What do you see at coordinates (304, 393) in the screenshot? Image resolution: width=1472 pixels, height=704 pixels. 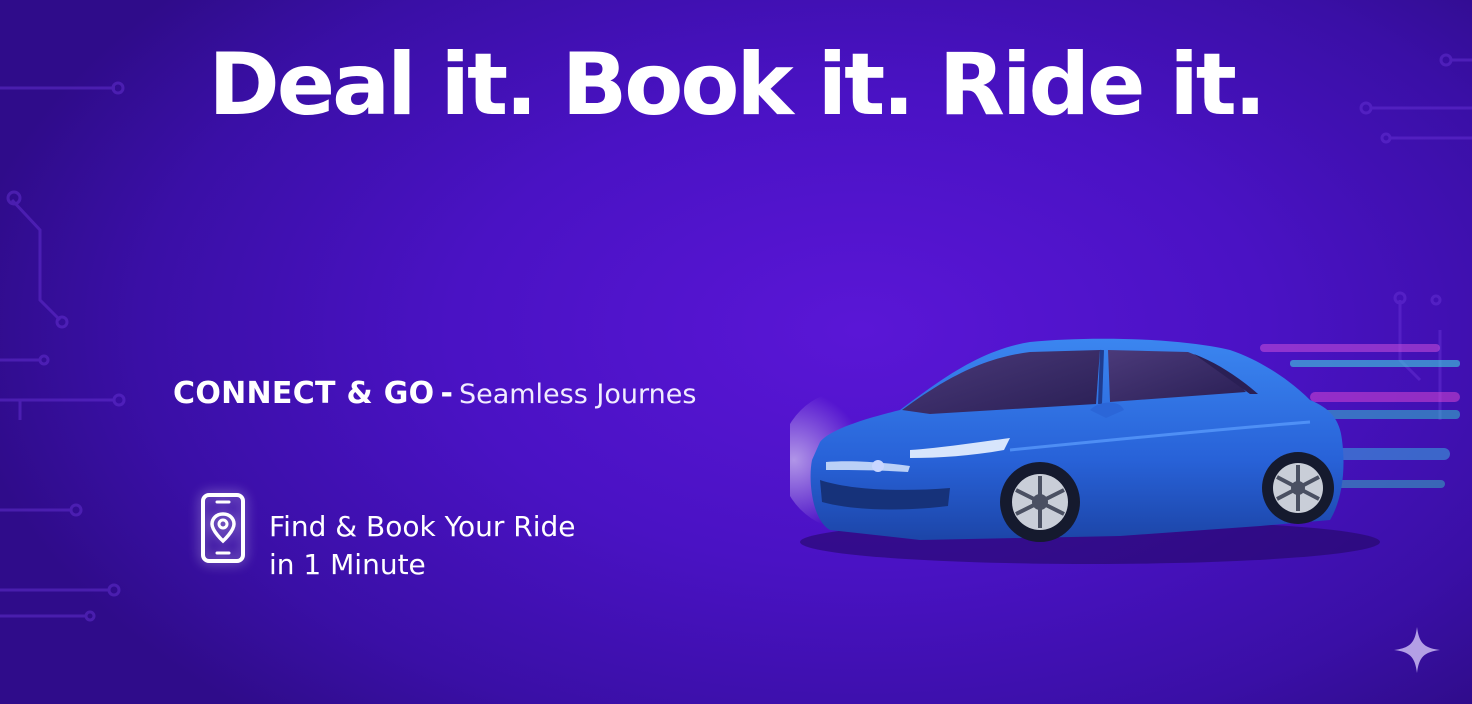 I see `tagline-strong: CONNECT & GO` at bounding box center [304, 393].